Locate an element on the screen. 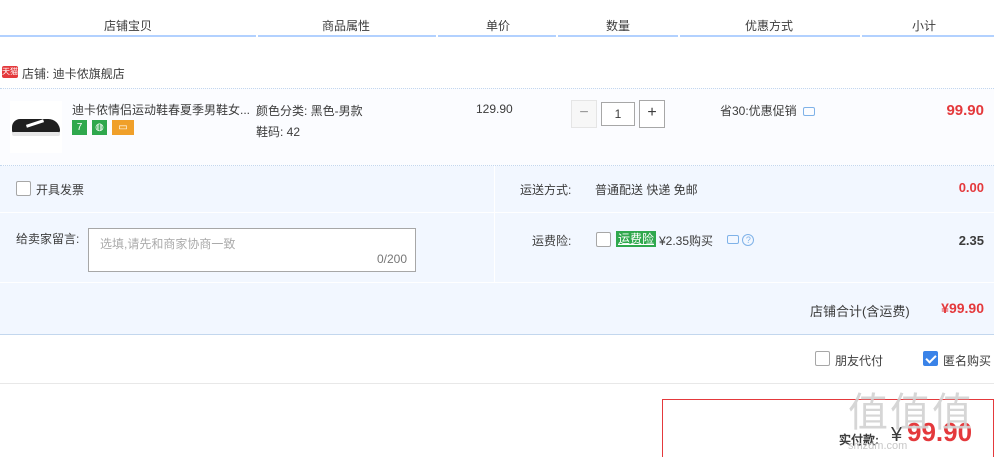  insurance-fee: 2.35 is located at coordinates (971, 240).